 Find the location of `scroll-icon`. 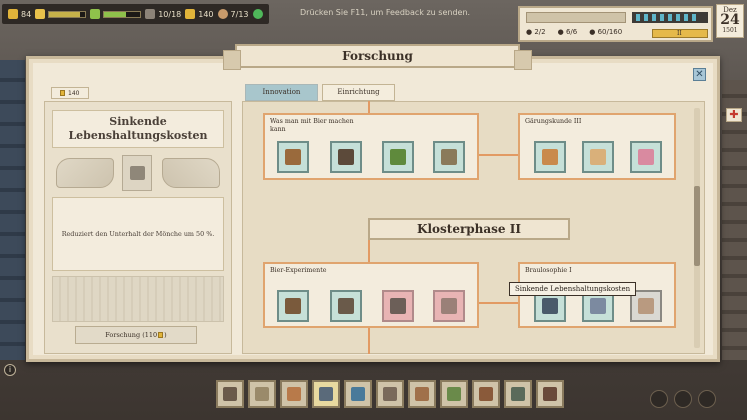

scroll-icon is located at coordinates (598, 157).